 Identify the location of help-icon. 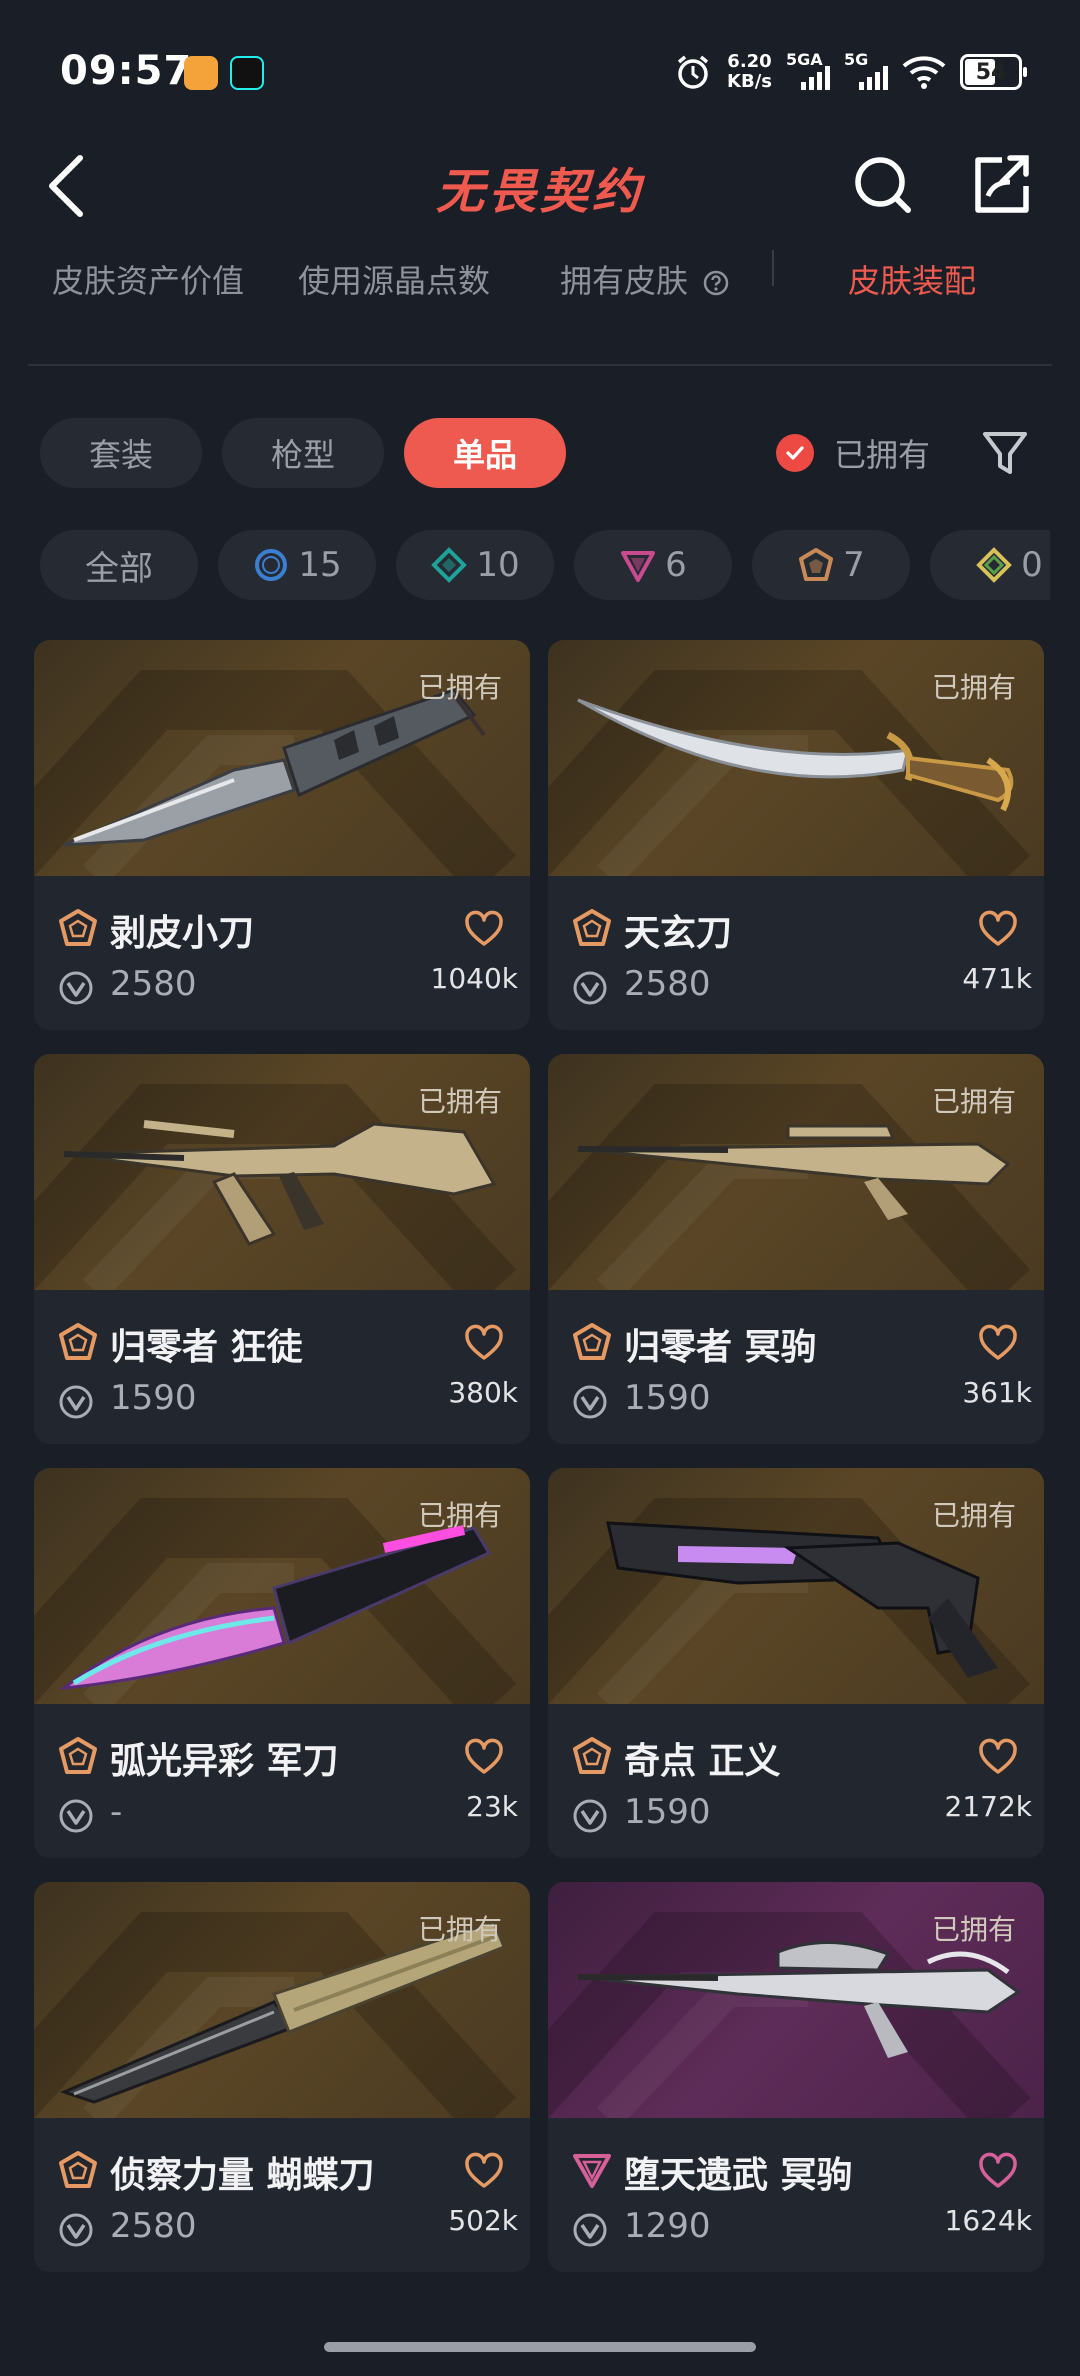
(716, 283).